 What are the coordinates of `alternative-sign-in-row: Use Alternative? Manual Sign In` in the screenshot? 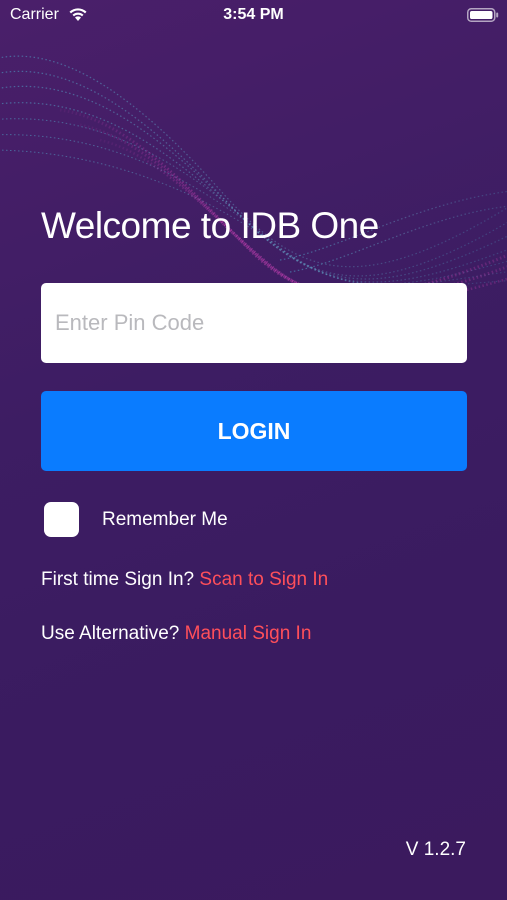 It's located at (176, 634).